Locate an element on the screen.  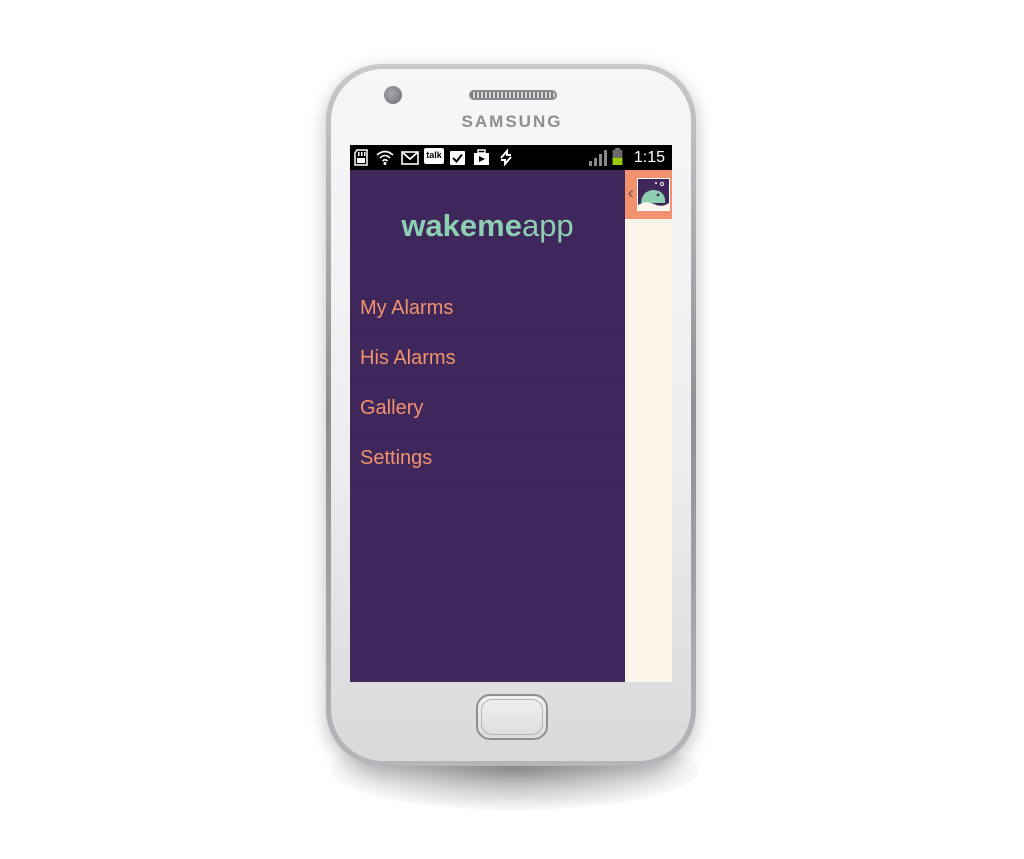
signal-bars-icon is located at coordinates (598, 158).